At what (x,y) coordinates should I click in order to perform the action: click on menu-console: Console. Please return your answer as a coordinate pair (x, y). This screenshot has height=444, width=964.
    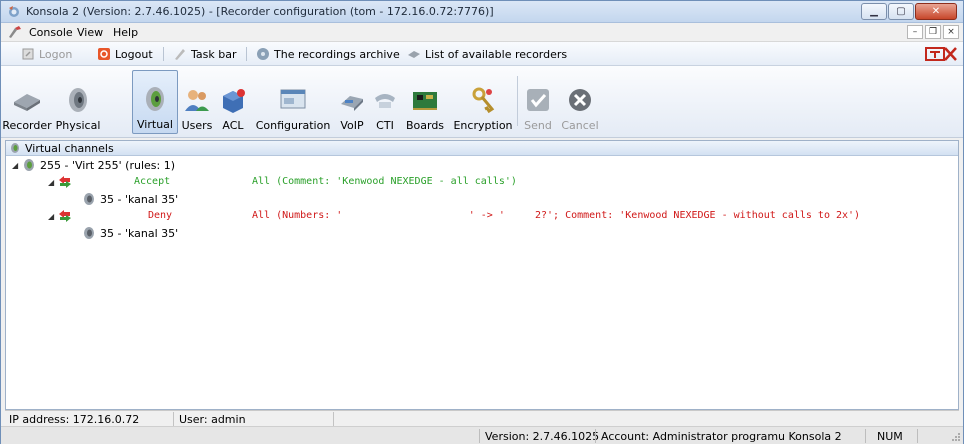
    Looking at the image, I should click on (51, 32).